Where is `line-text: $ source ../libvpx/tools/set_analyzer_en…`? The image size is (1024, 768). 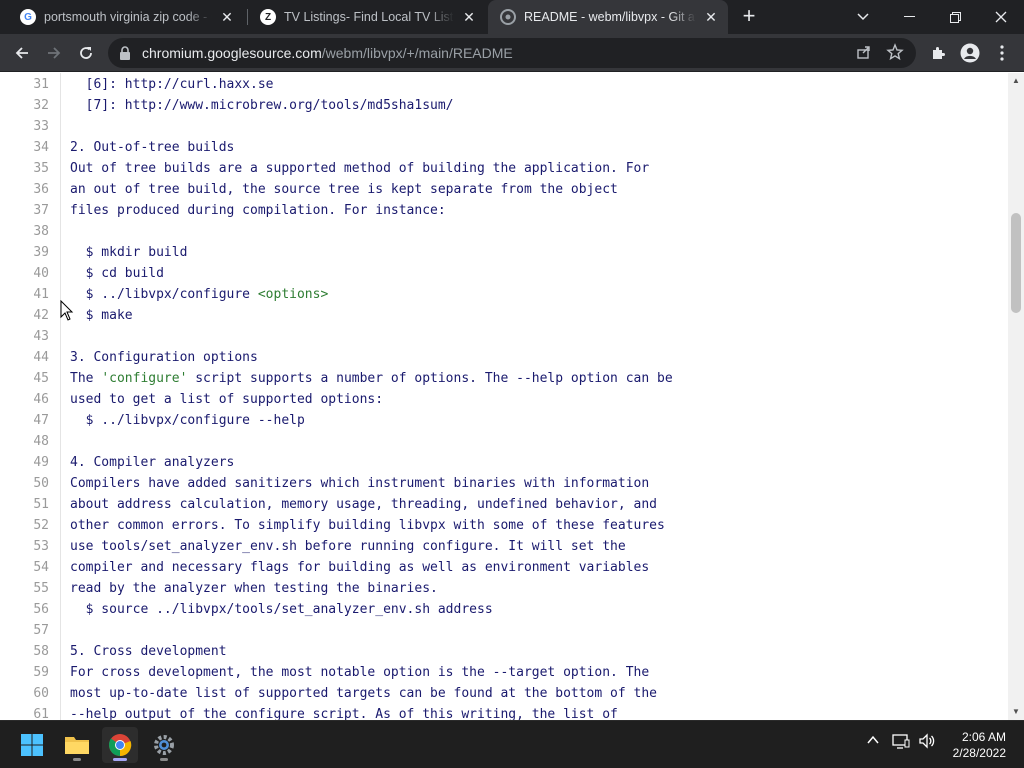 line-text: $ source ../libvpx/tools/set_analyzer_en… is located at coordinates (281, 609).